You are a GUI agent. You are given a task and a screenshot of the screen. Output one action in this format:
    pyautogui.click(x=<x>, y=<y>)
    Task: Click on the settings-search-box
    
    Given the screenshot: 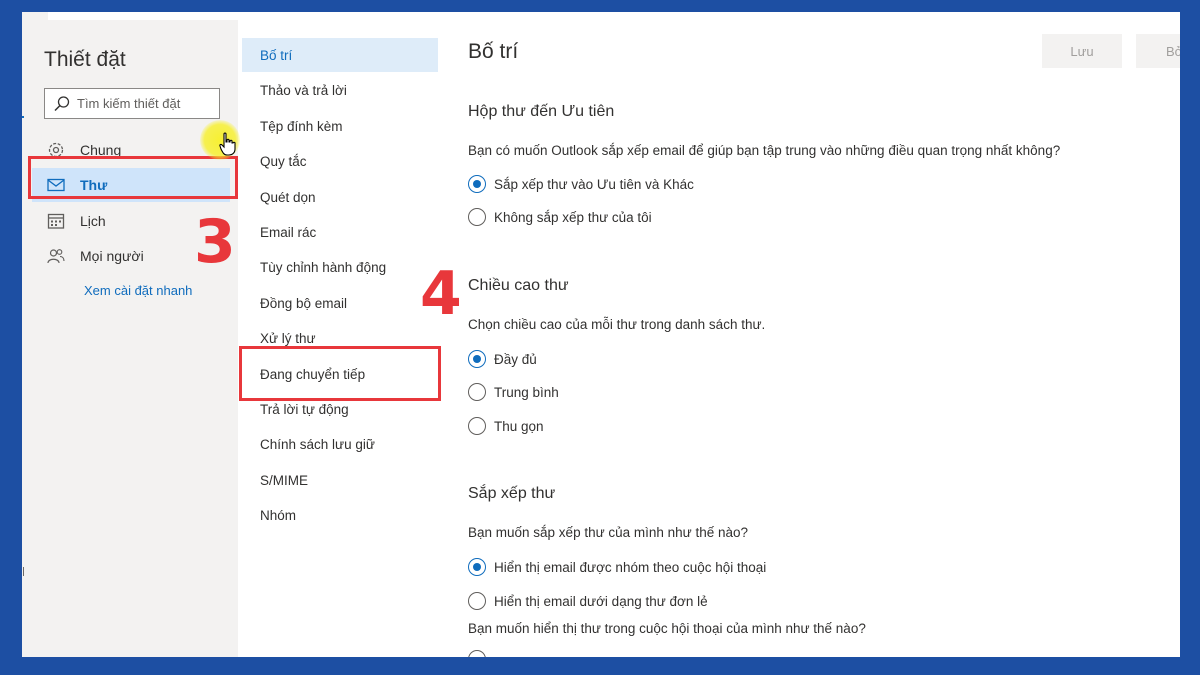 What is the action you would take?
    pyautogui.click(x=132, y=103)
    